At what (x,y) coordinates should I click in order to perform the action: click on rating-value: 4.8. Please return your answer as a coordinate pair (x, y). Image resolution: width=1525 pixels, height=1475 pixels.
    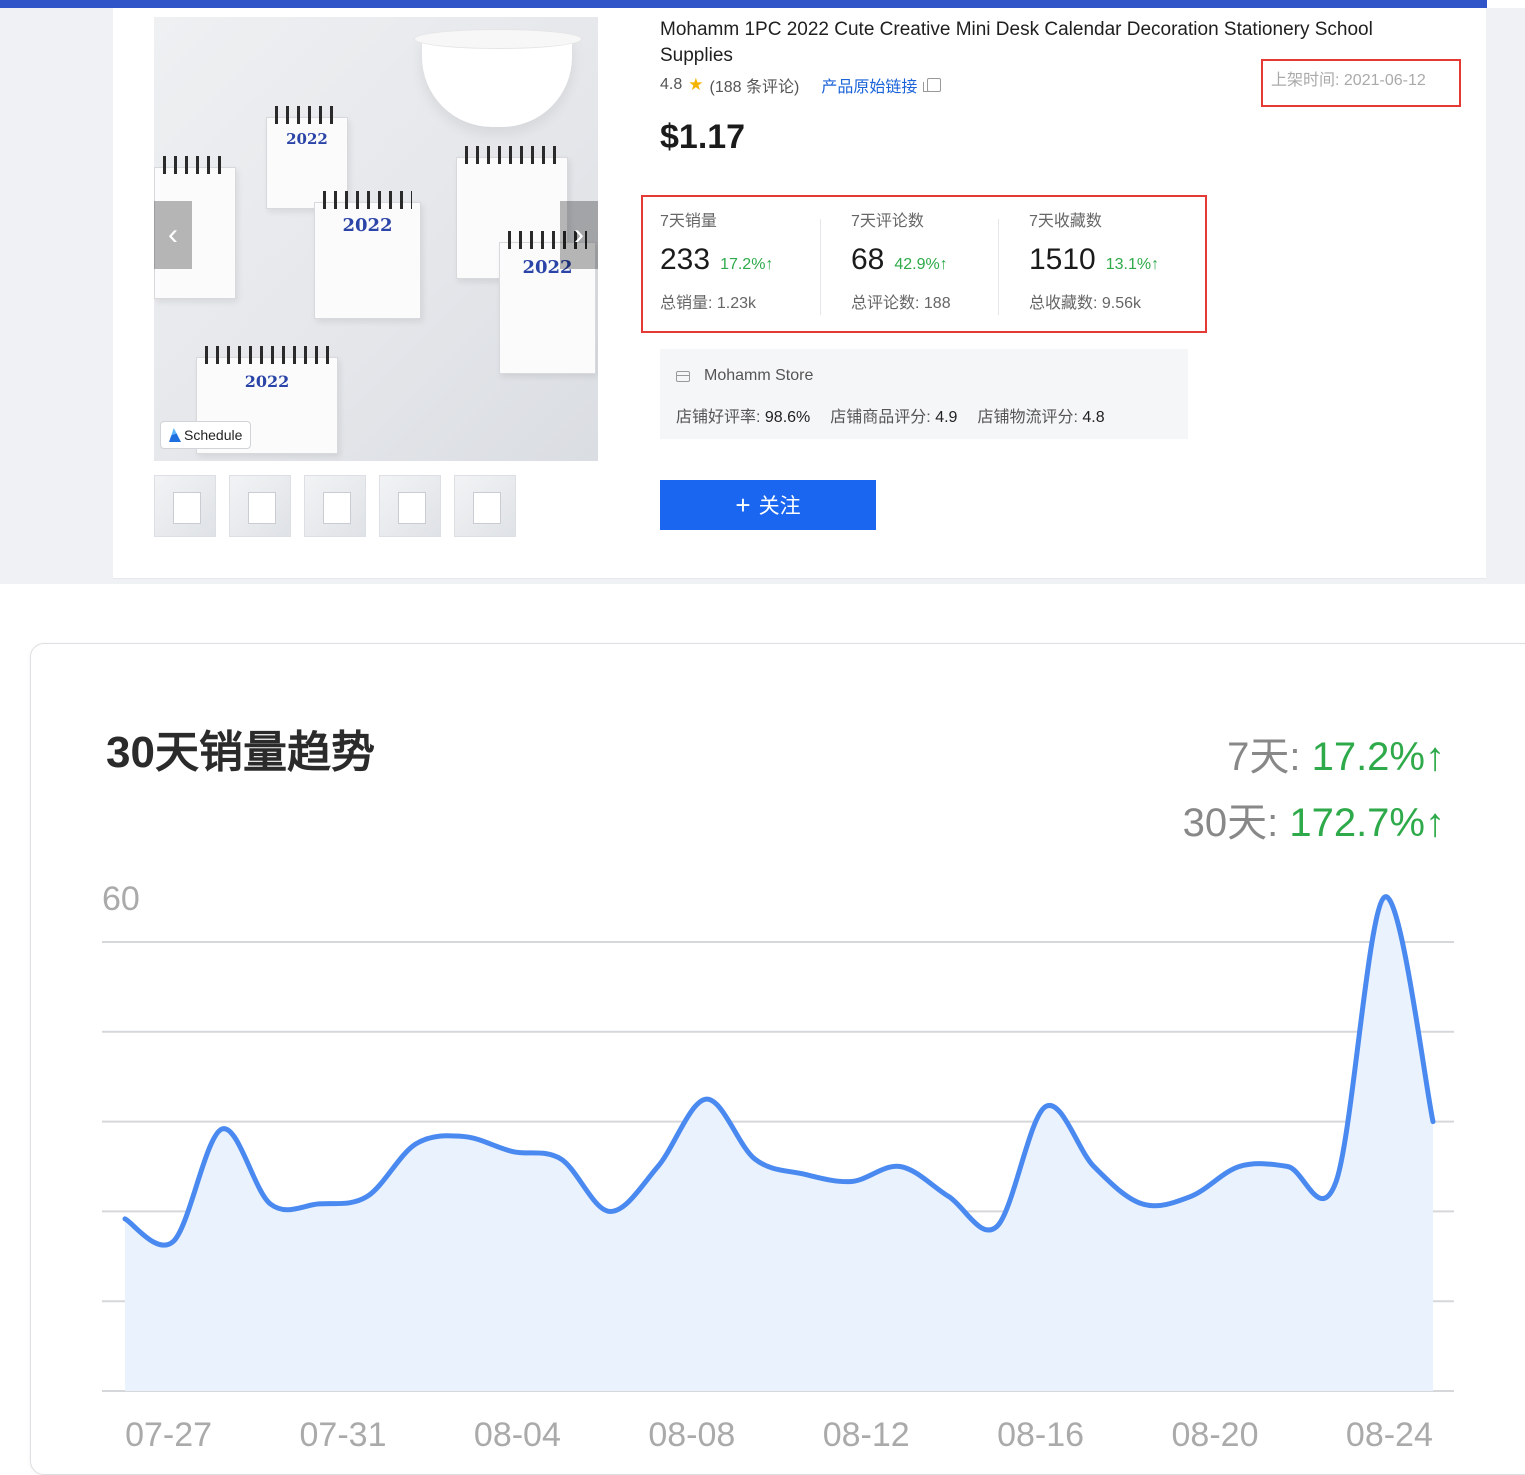
    Looking at the image, I should click on (671, 84).